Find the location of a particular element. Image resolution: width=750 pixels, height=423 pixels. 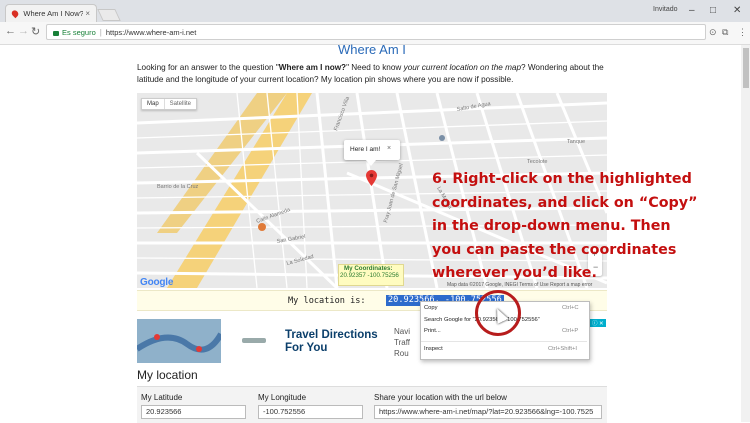

scrollbar is located at coordinates (745, 233).